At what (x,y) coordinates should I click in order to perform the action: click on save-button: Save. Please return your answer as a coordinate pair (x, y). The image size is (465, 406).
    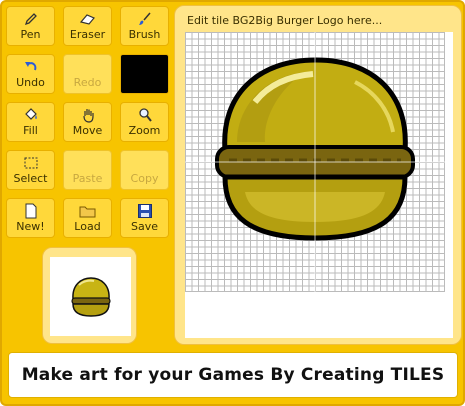
    Looking at the image, I should click on (144, 218).